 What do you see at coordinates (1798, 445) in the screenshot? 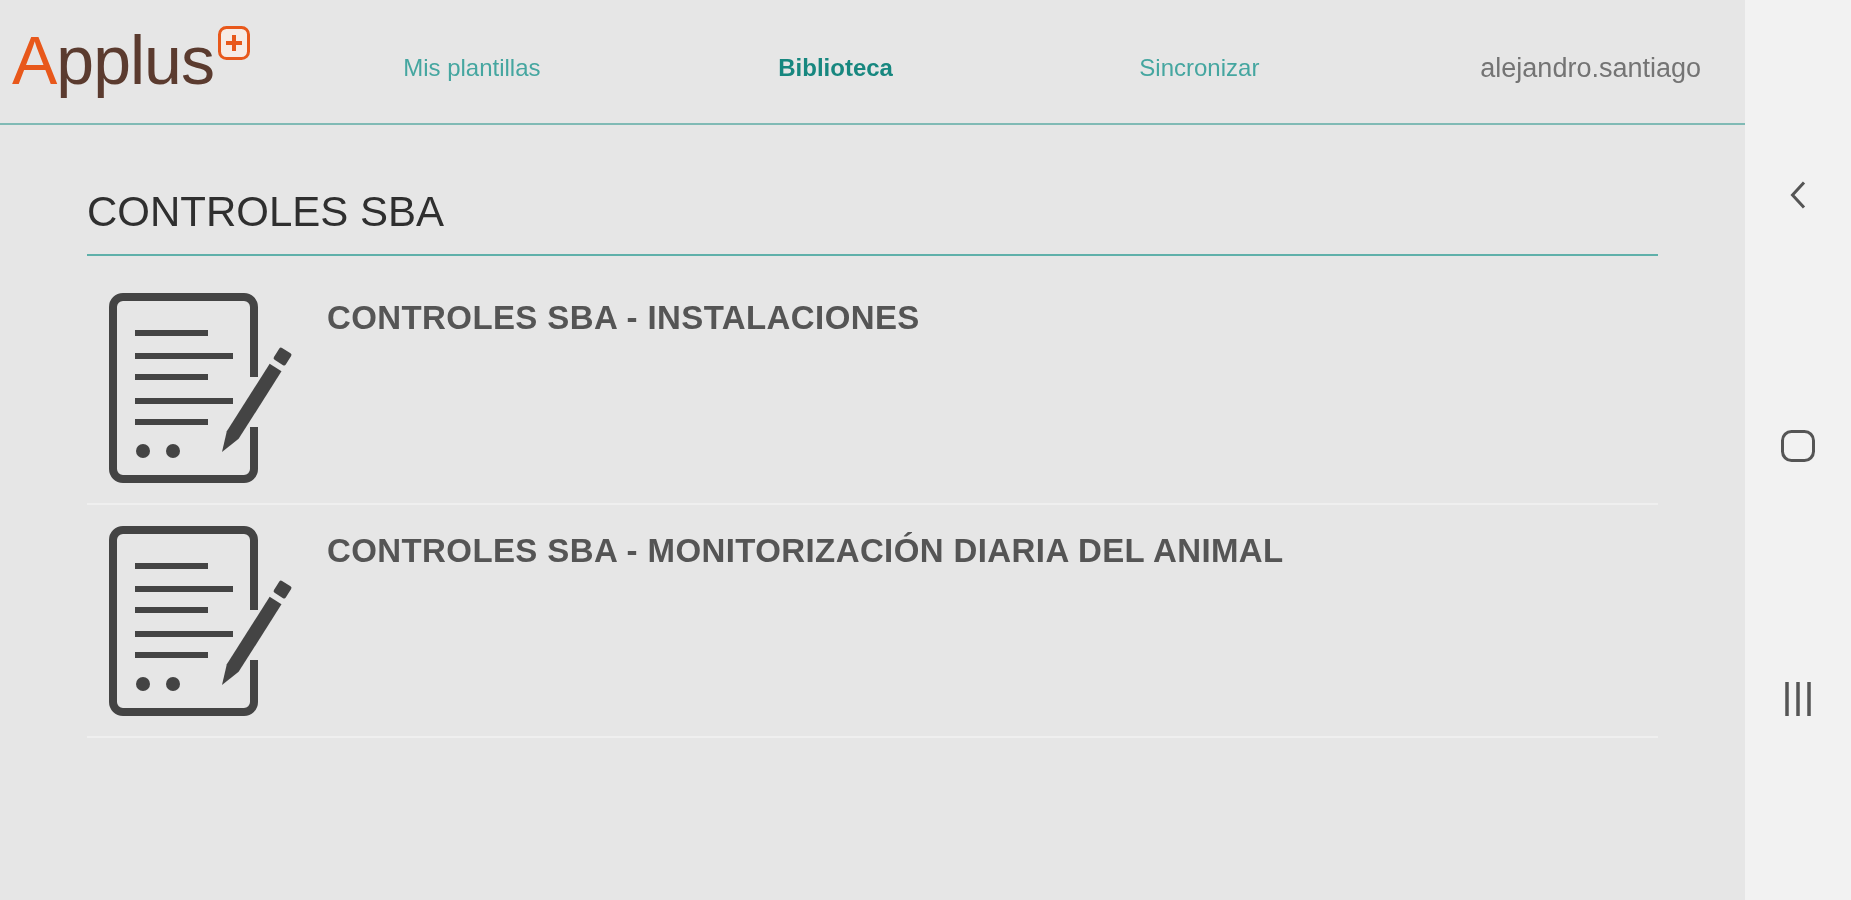
I see `home-icon` at bounding box center [1798, 445].